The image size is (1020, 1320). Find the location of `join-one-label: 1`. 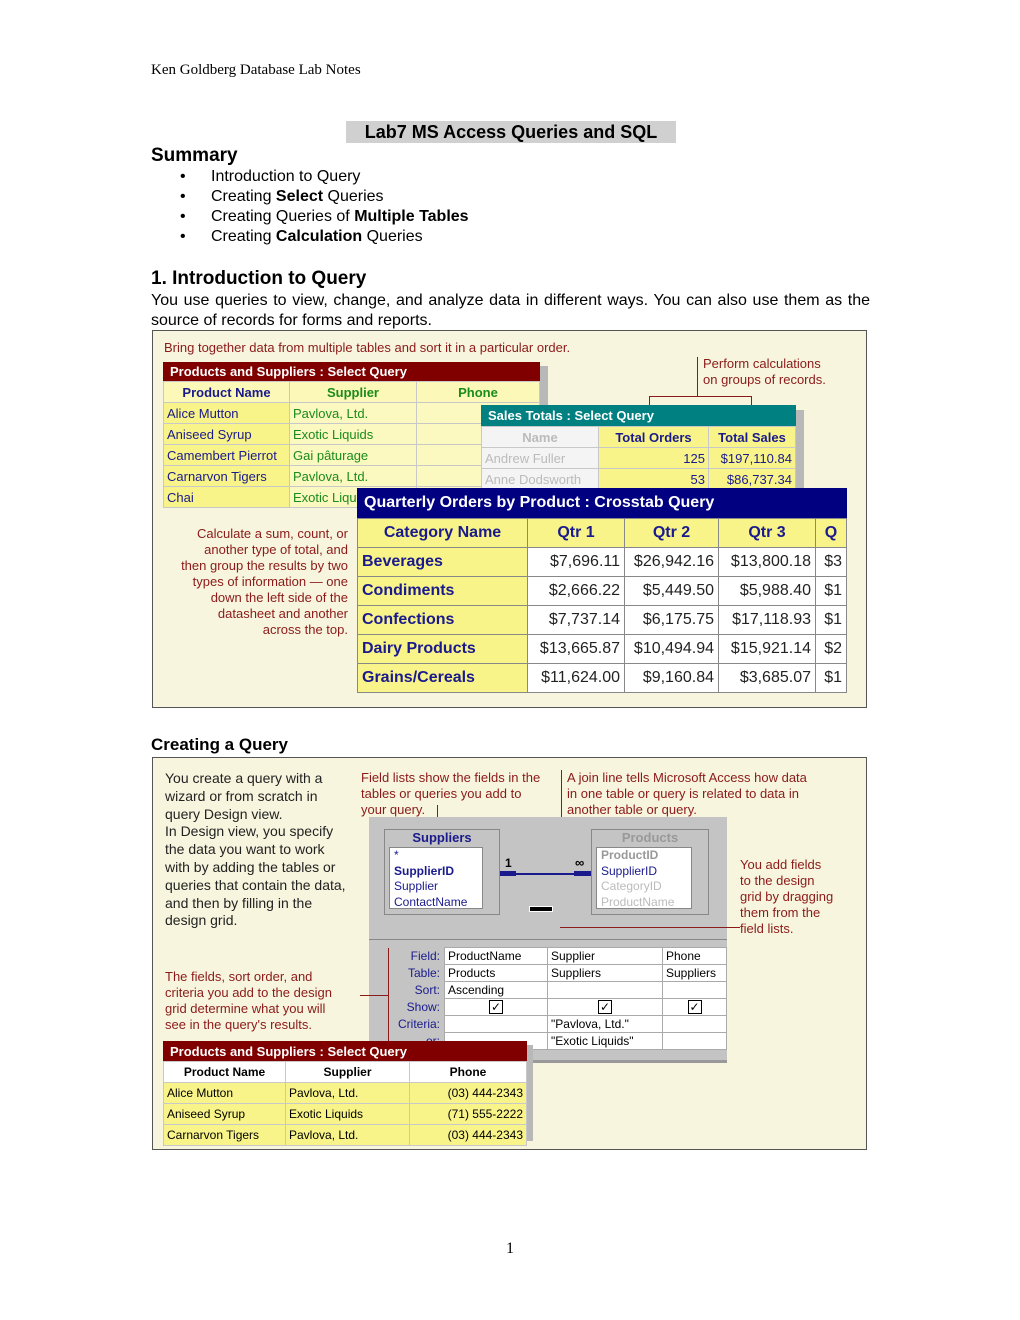

join-one-label: 1 is located at coordinates (508, 863).